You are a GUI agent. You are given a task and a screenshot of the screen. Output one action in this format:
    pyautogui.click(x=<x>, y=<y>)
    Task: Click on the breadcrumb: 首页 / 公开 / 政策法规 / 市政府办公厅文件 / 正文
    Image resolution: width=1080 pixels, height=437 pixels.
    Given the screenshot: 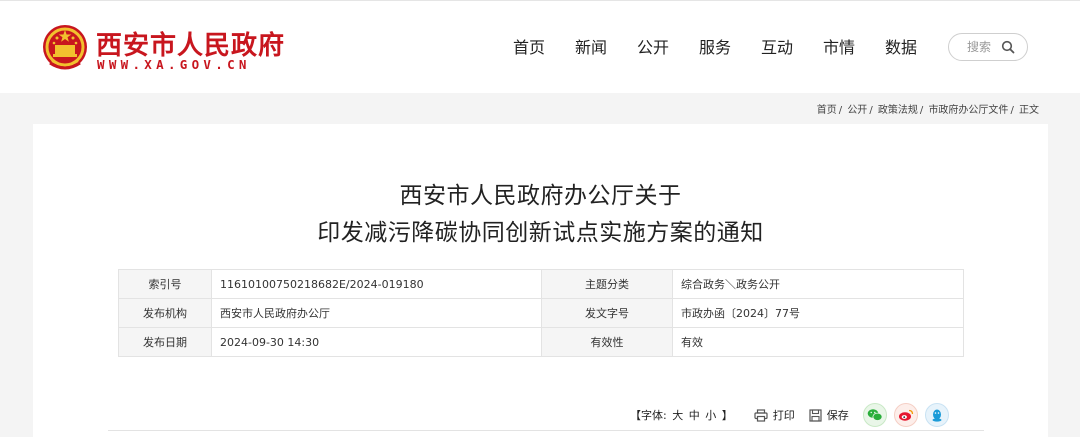 What is the action you would take?
    pyautogui.click(x=928, y=108)
    